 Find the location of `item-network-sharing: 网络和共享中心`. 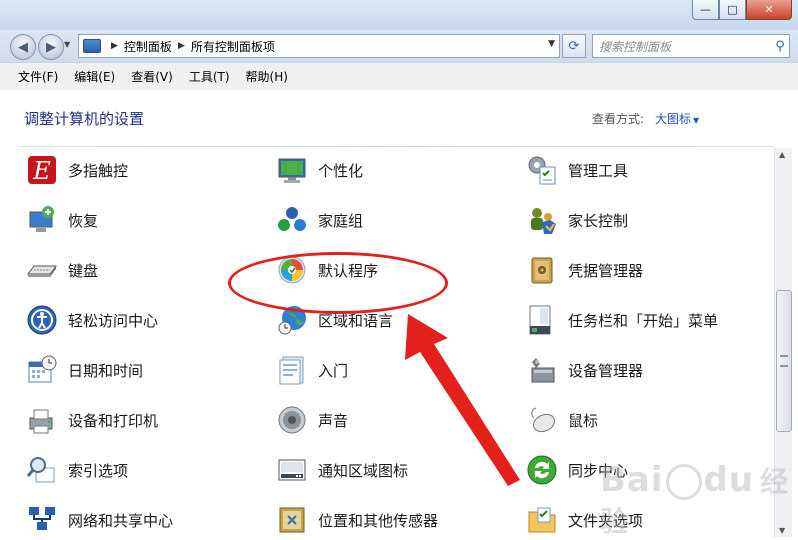

item-network-sharing: 网络和共享中心 is located at coordinates (99, 520).